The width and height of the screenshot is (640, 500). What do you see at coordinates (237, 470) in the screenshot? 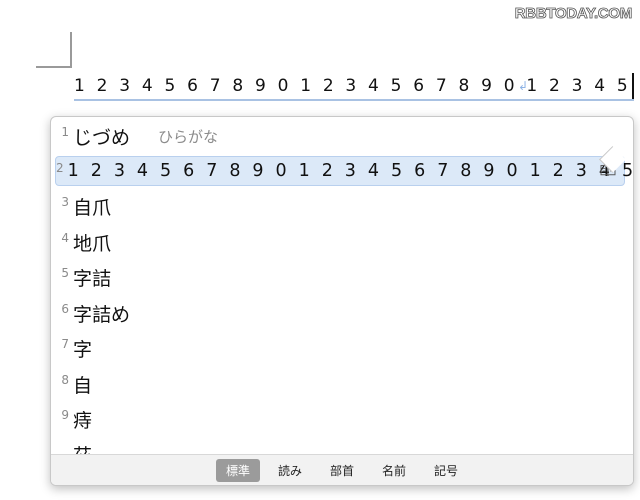
I see `tab-standard: 標準` at bounding box center [237, 470].